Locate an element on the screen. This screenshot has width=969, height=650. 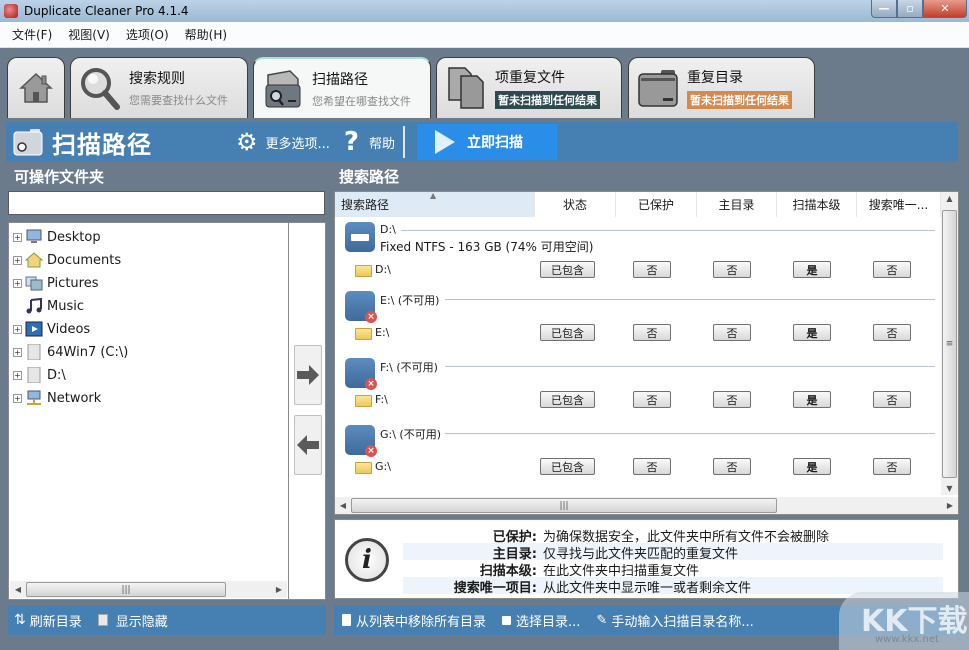
window-controls: — ▫ ✕ is located at coordinates (919, 9).